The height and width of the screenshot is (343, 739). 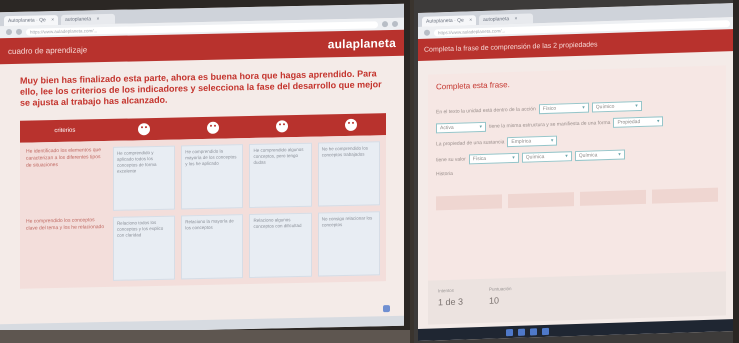 I want to click on answer-slots, so click(x=577, y=199).